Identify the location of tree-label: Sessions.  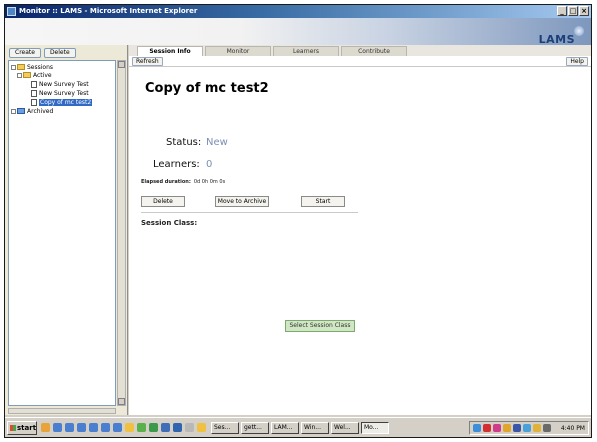
(40, 67).